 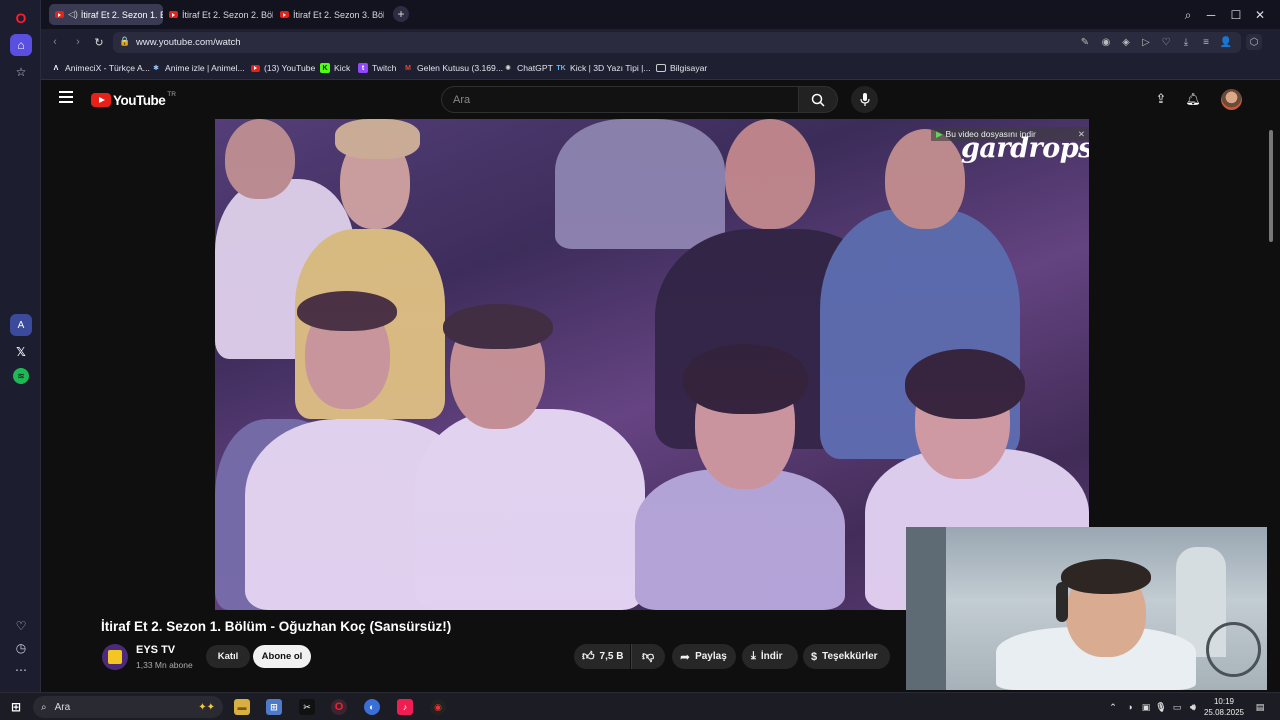 What do you see at coordinates (62, 707) in the screenshot?
I see `taskbar-search-placeholder: Ara` at bounding box center [62, 707].